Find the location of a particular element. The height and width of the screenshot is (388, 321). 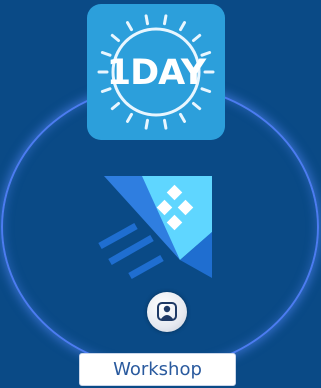

user-icon is located at coordinates (167, 311).